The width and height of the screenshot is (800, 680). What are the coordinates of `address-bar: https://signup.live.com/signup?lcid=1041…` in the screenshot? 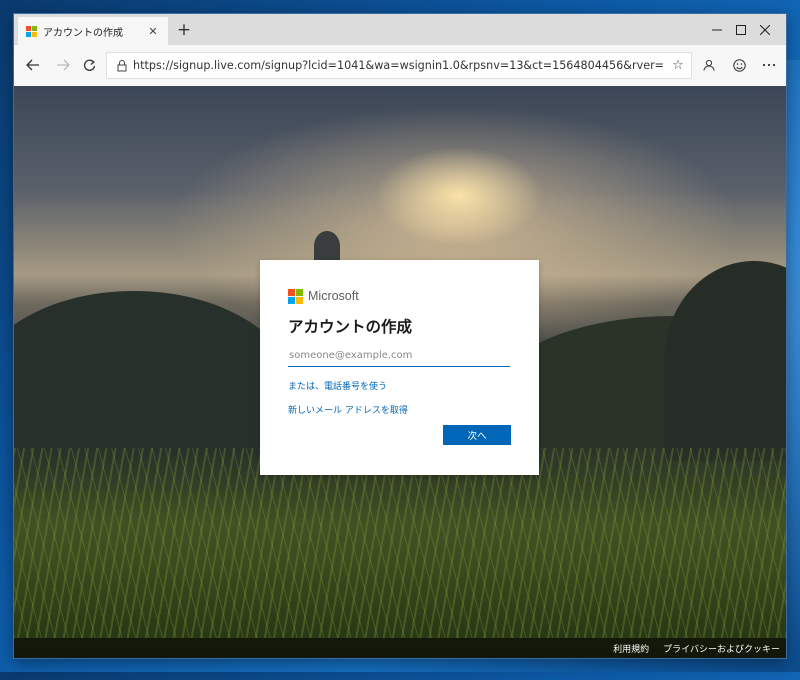 It's located at (399, 65).